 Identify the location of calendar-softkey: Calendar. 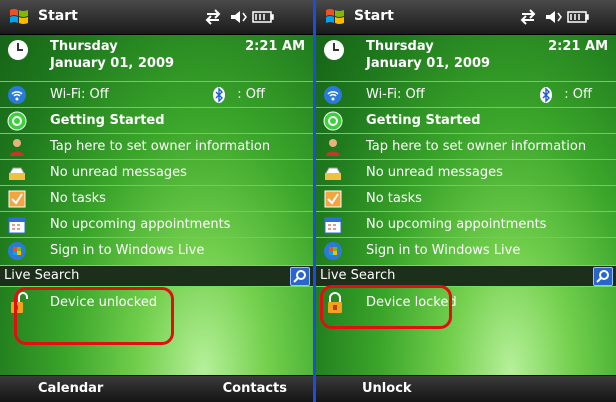
(70, 388).